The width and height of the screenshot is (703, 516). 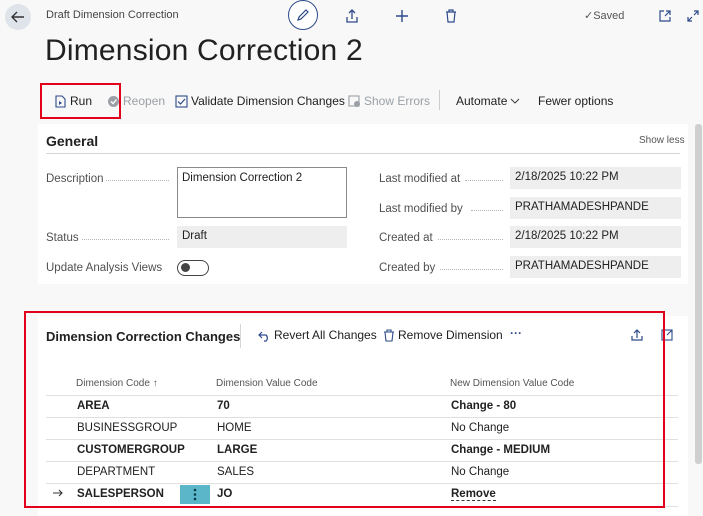 I want to click on expand-button, so click(x=693, y=16).